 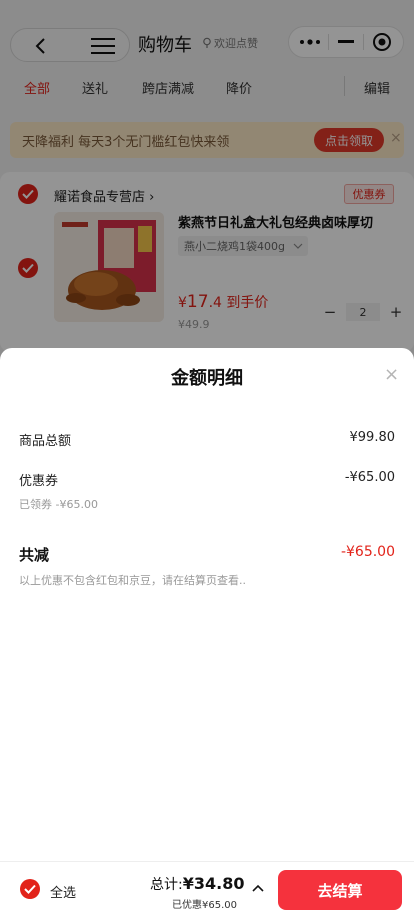 What do you see at coordinates (213, 883) in the screenshot?
I see `total-amount: ¥34.80` at bounding box center [213, 883].